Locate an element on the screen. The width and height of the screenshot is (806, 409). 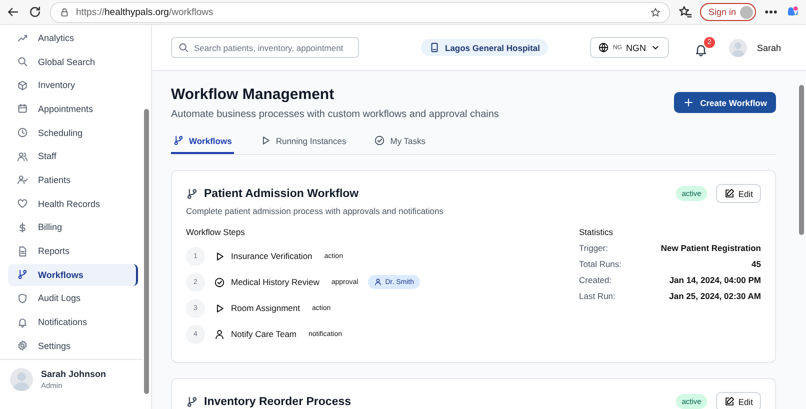
sidebar-item: Workflows is located at coordinates (73, 275).